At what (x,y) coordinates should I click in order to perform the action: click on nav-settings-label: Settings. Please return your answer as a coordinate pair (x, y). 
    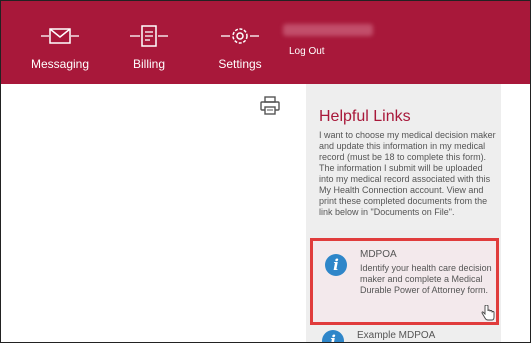
    Looking at the image, I should click on (240, 64).